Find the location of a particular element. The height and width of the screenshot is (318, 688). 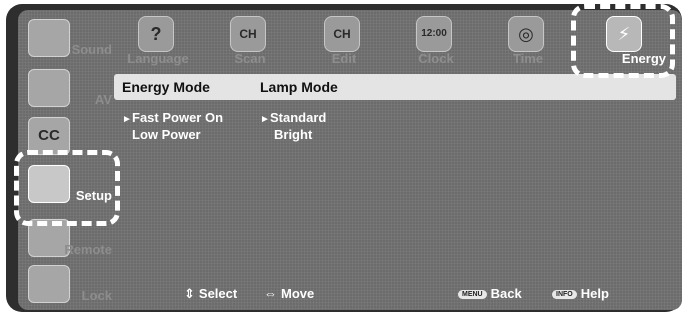

clock-icon: 12:00 is located at coordinates (434, 34).